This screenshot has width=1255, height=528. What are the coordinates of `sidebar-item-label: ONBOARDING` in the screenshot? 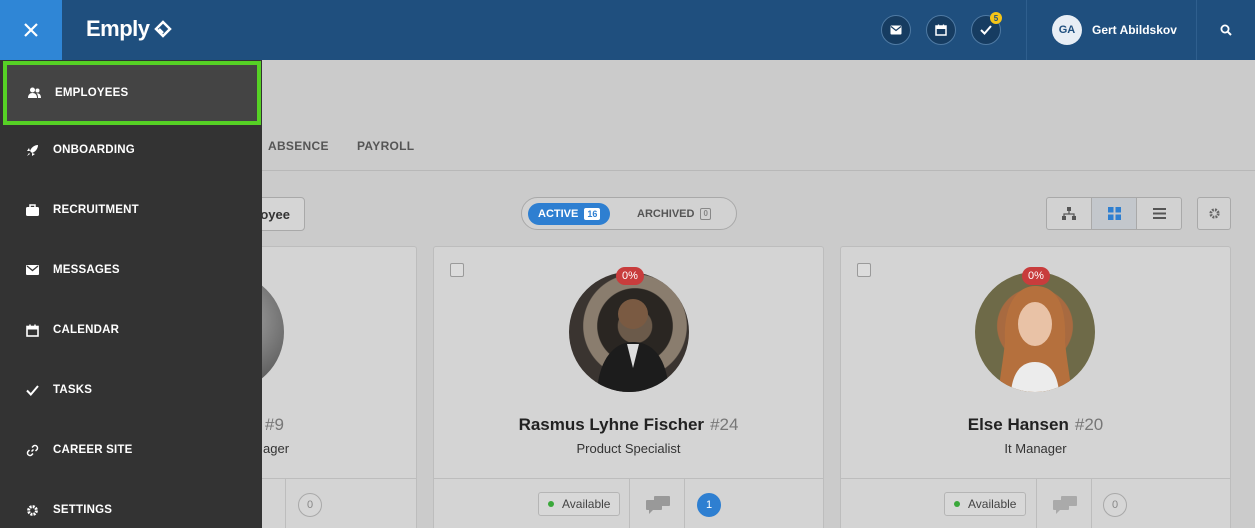 It's located at (94, 150).